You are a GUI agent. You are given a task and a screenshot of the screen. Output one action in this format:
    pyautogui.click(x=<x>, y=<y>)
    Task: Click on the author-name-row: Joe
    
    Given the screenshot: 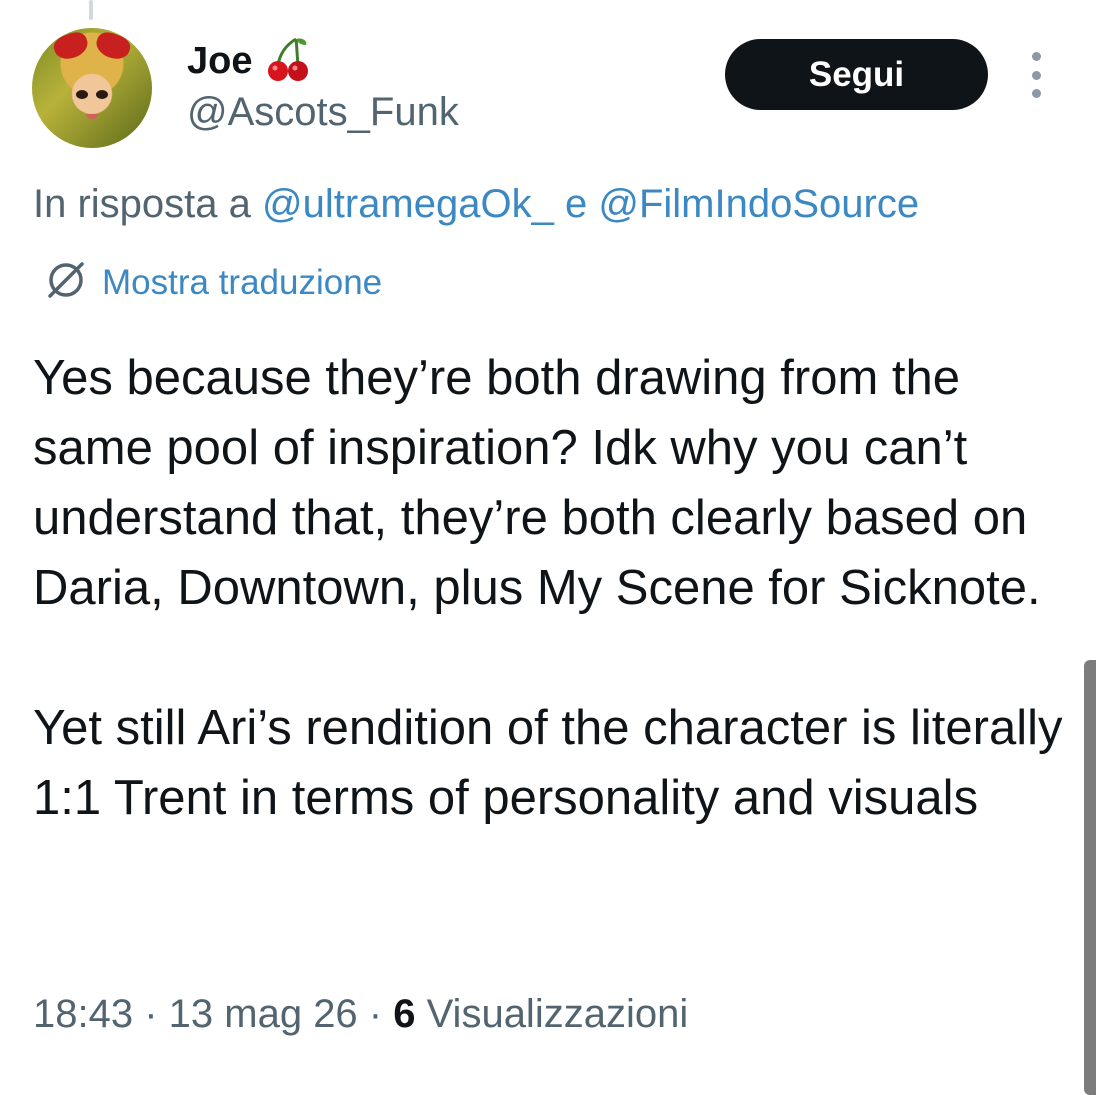 What is the action you would take?
    pyautogui.click(x=248, y=61)
    